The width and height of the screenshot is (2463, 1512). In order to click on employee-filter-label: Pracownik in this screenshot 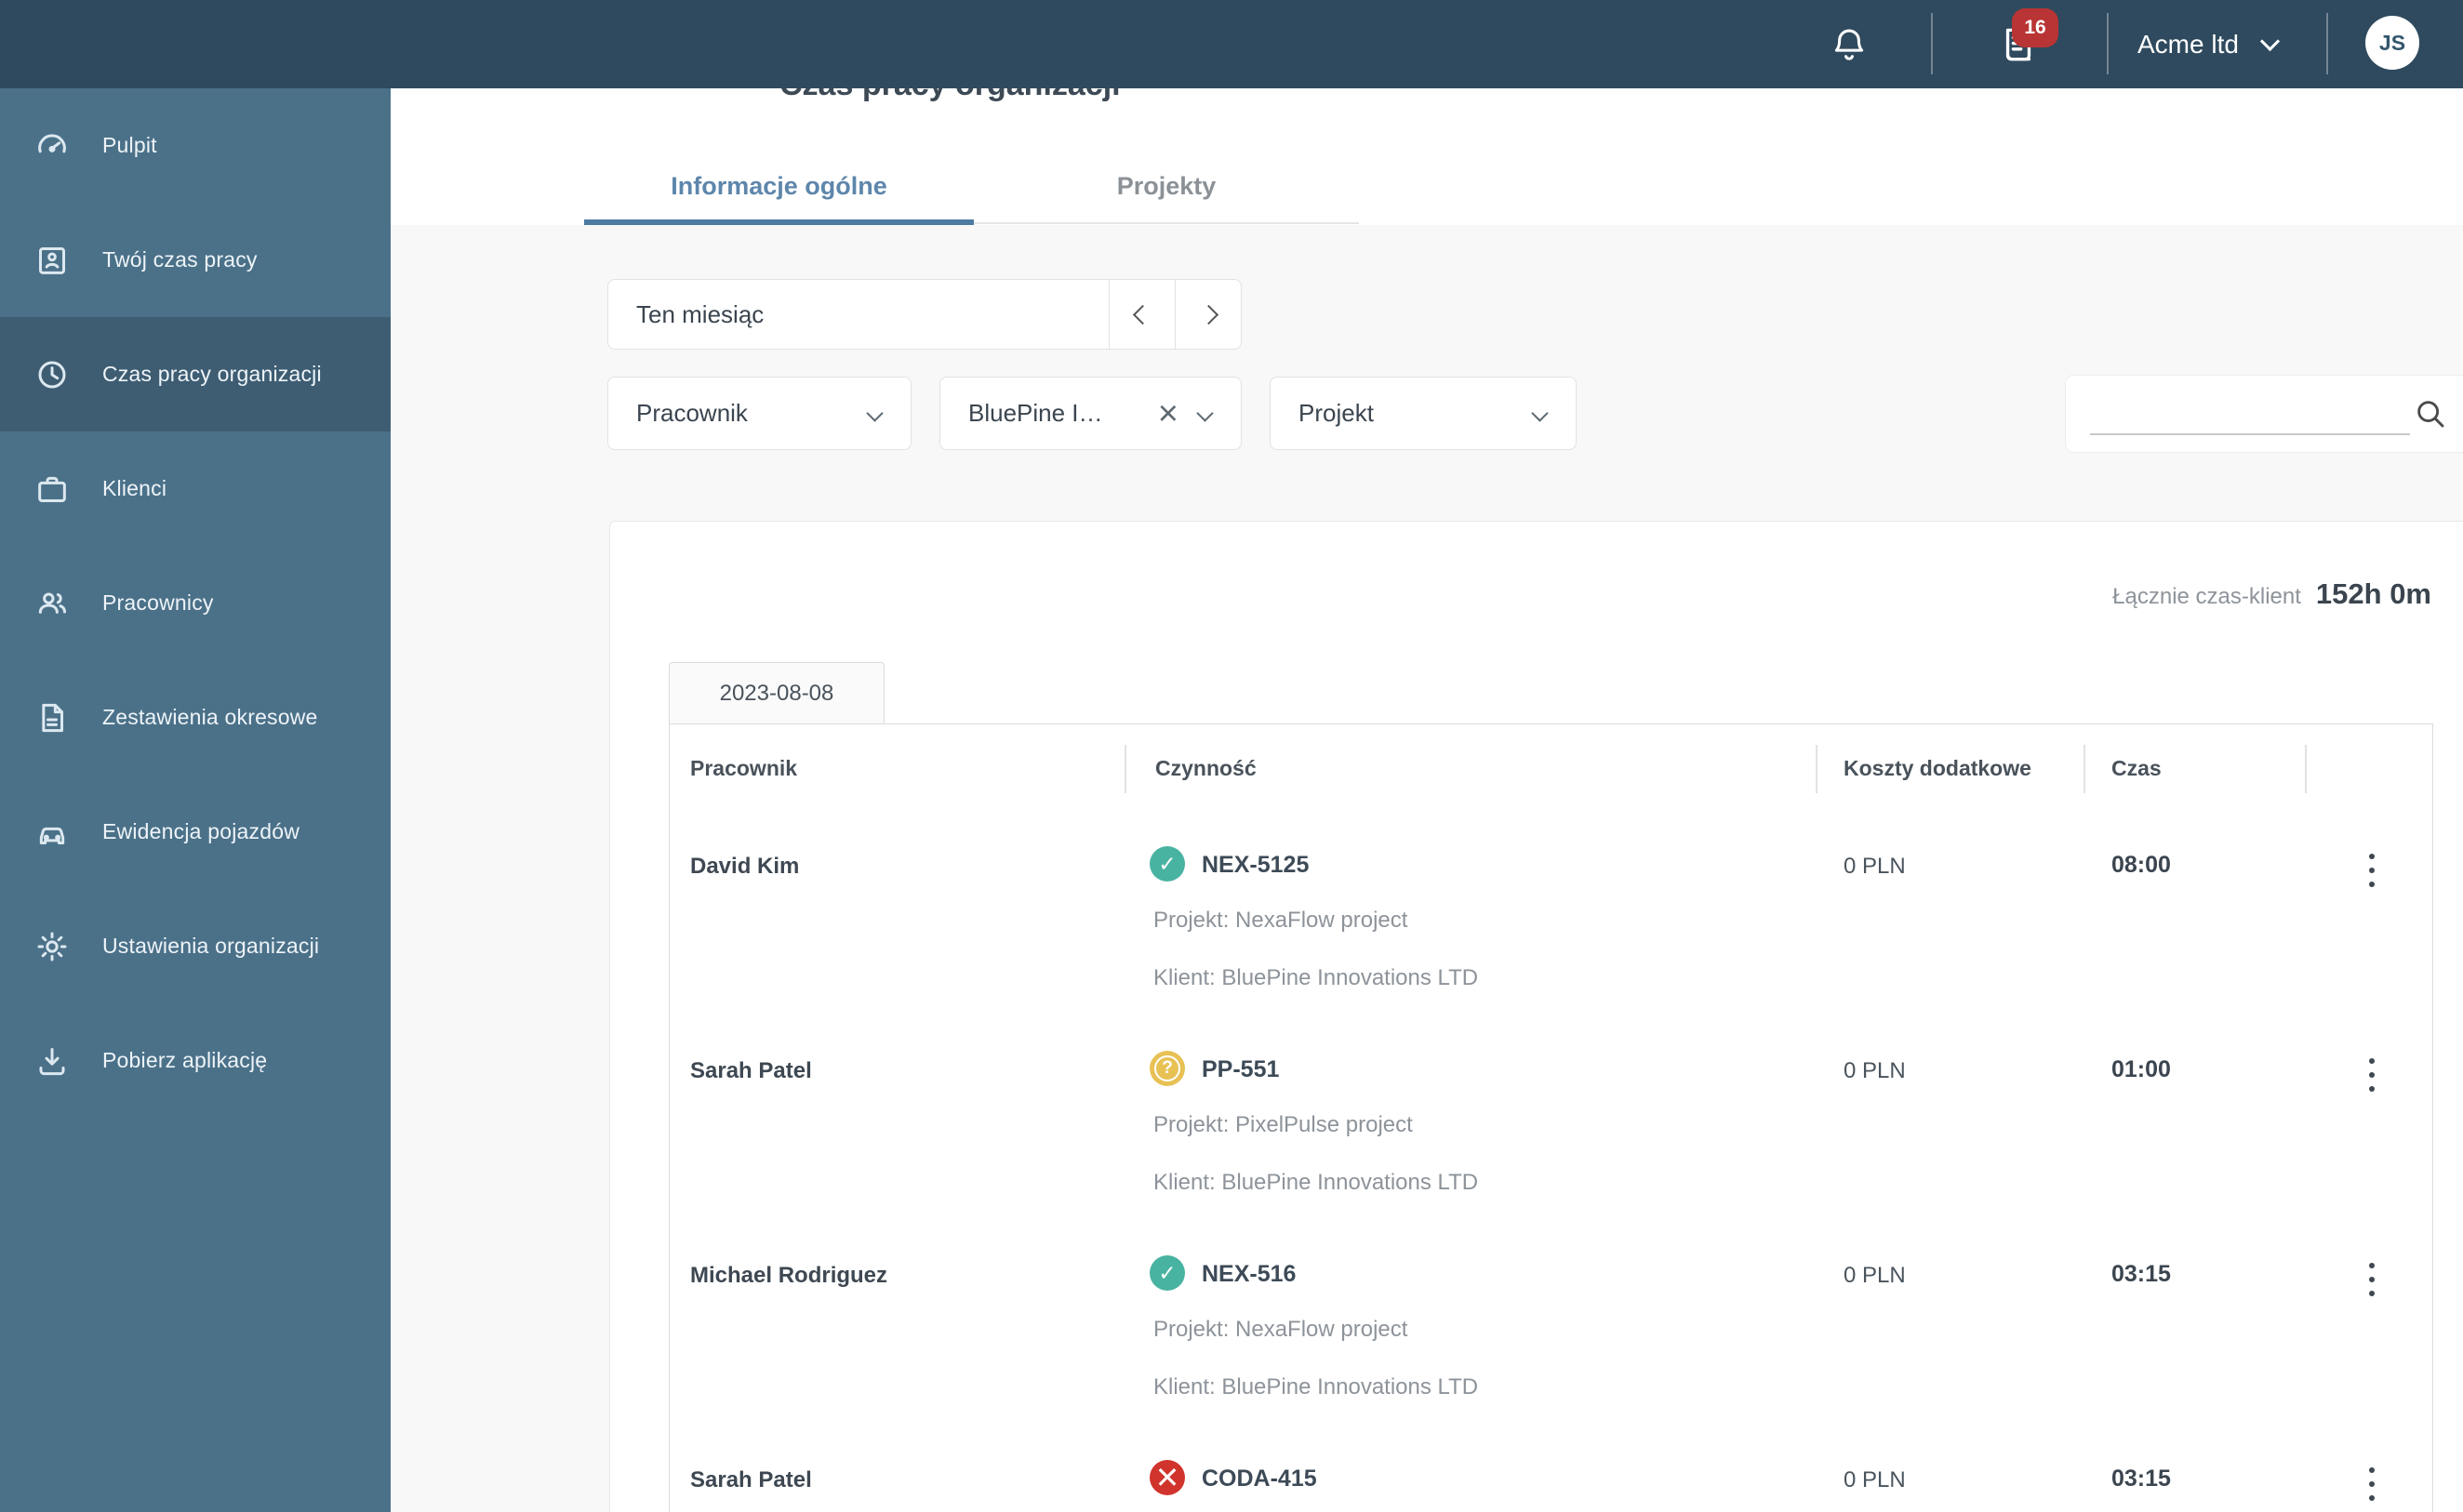, I will do `click(692, 413)`.